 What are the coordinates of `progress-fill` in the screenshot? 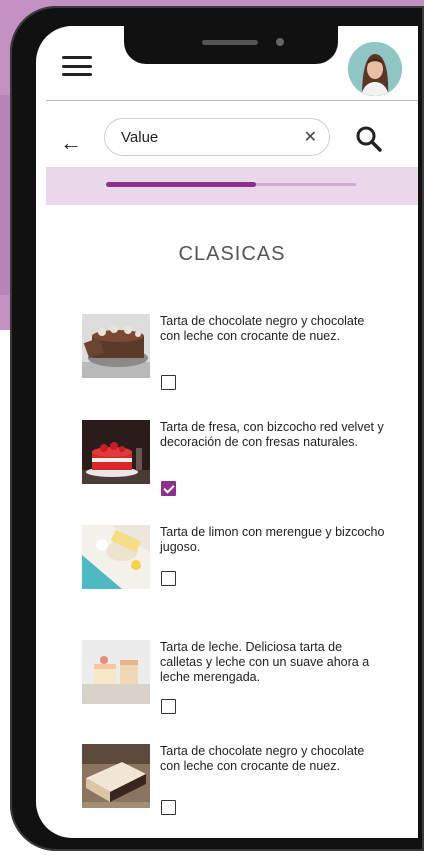 It's located at (181, 184).